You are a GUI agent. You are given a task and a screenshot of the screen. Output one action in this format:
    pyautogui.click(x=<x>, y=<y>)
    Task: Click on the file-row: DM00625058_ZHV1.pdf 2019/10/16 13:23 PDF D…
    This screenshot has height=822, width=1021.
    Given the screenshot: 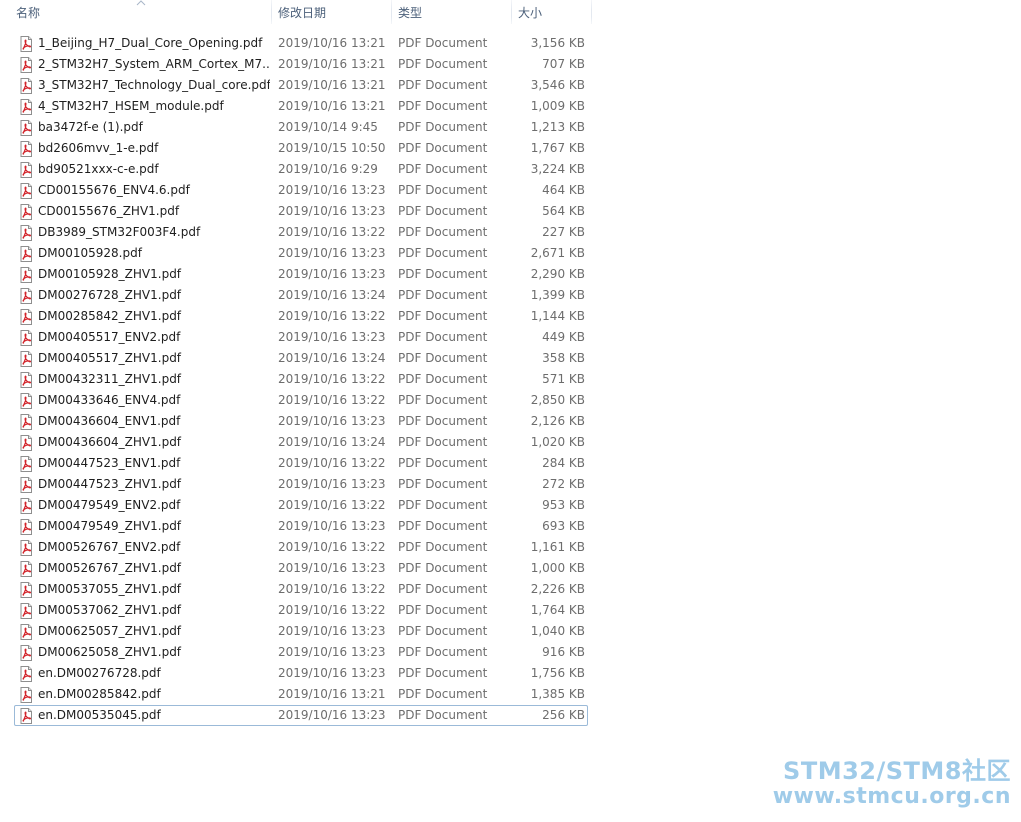 What is the action you would take?
    pyautogui.click(x=301, y=652)
    